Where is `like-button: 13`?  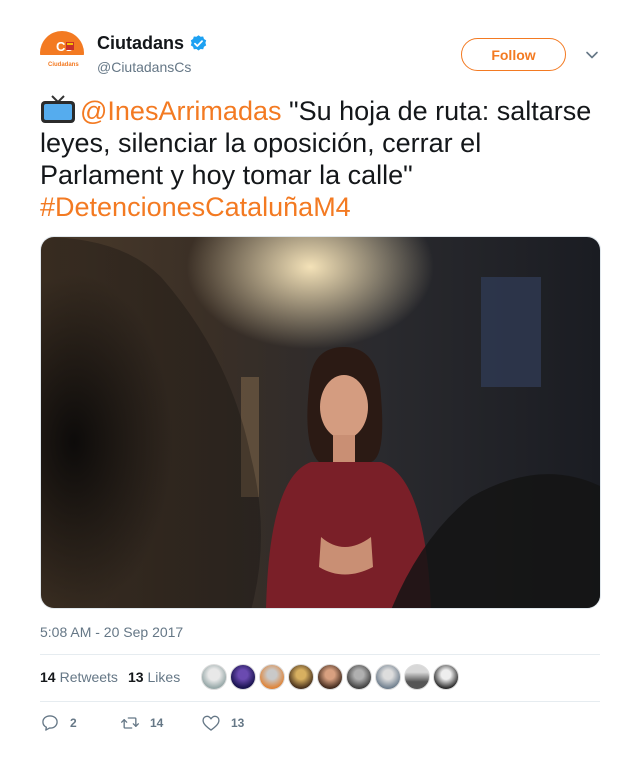 like-button: 13 is located at coordinates (222, 723).